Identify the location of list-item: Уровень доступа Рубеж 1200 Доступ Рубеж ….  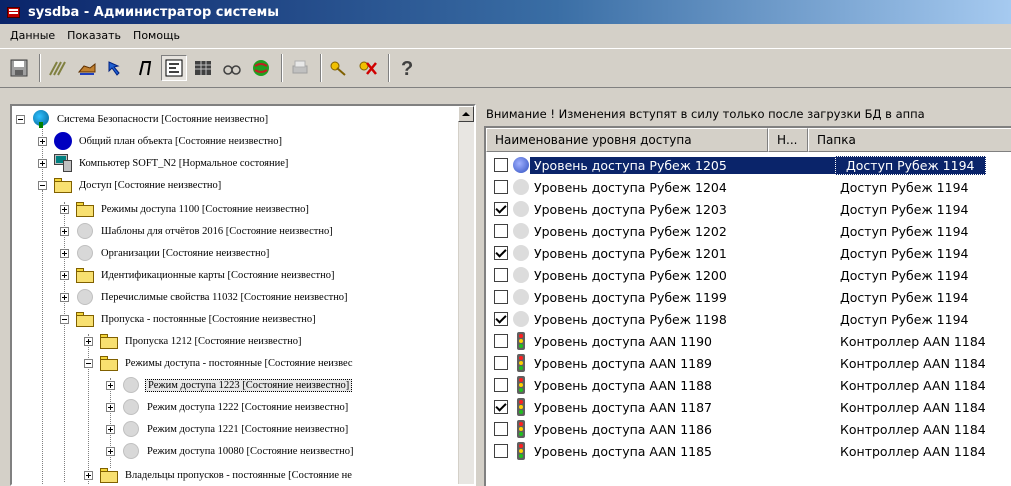
(748, 275).